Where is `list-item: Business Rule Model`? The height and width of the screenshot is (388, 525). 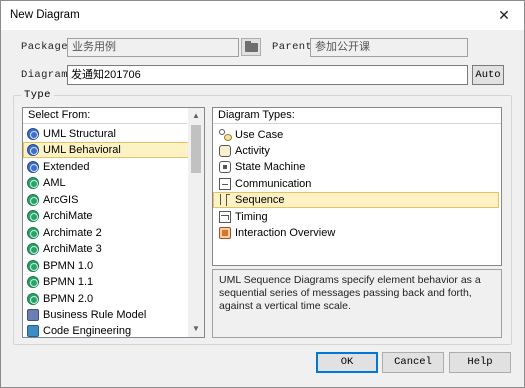 list-item: Business Rule Model is located at coordinates (108, 315).